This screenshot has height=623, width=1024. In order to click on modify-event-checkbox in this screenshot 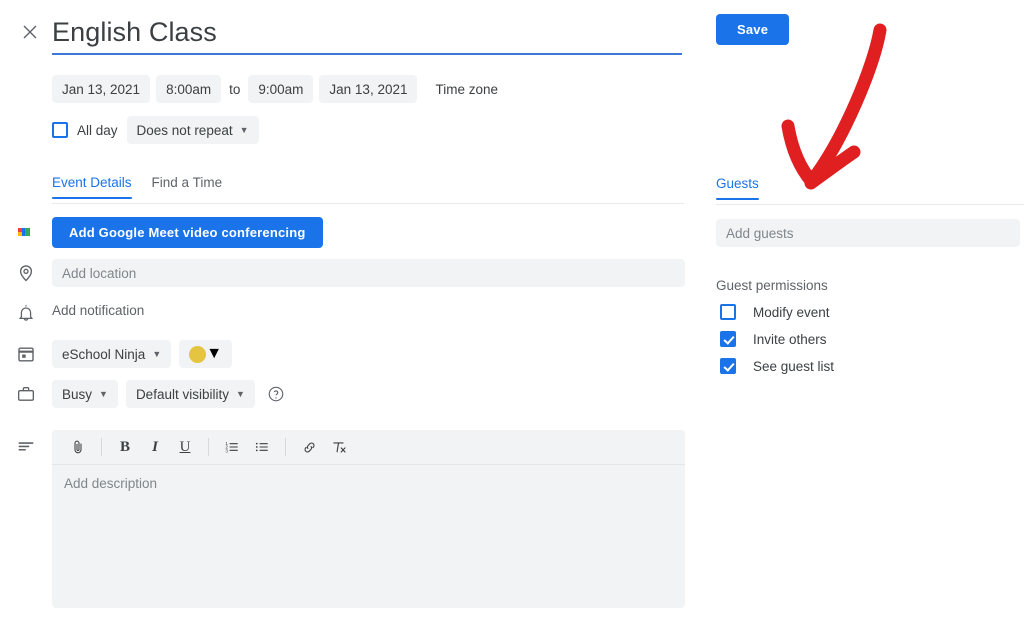, I will do `click(728, 312)`.